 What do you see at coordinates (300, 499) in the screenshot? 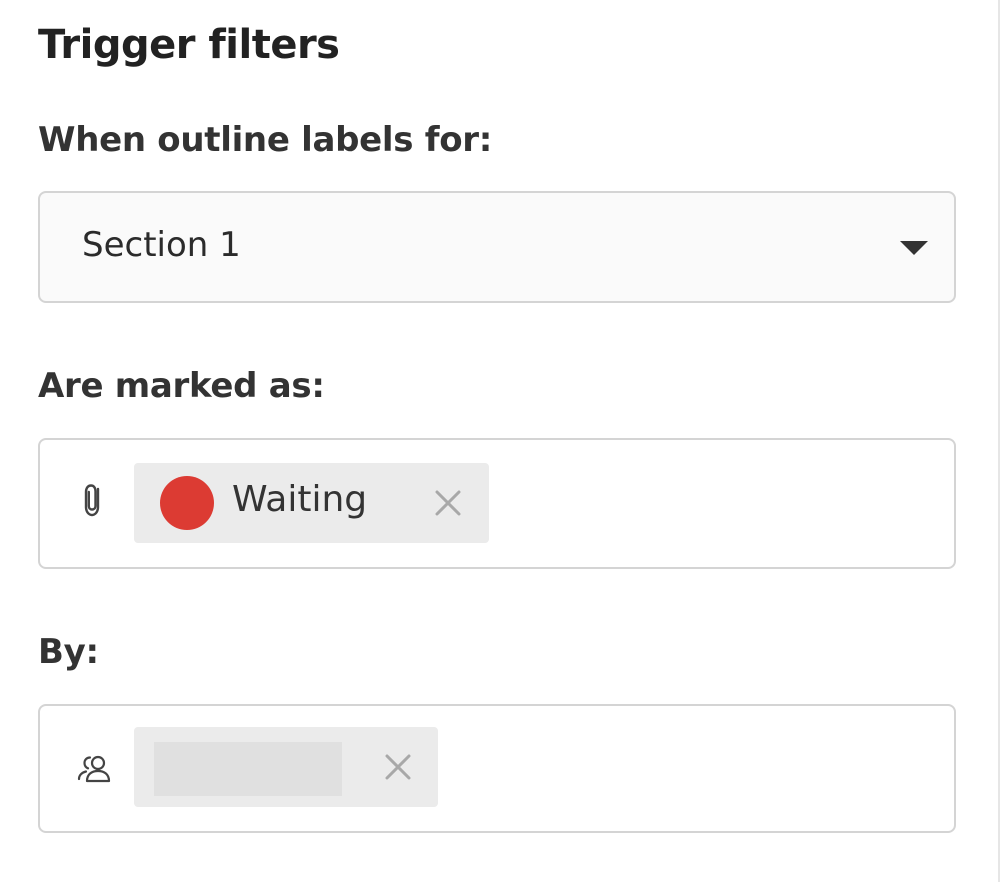
I see `status-tag-label: Waiting` at bounding box center [300, 499].